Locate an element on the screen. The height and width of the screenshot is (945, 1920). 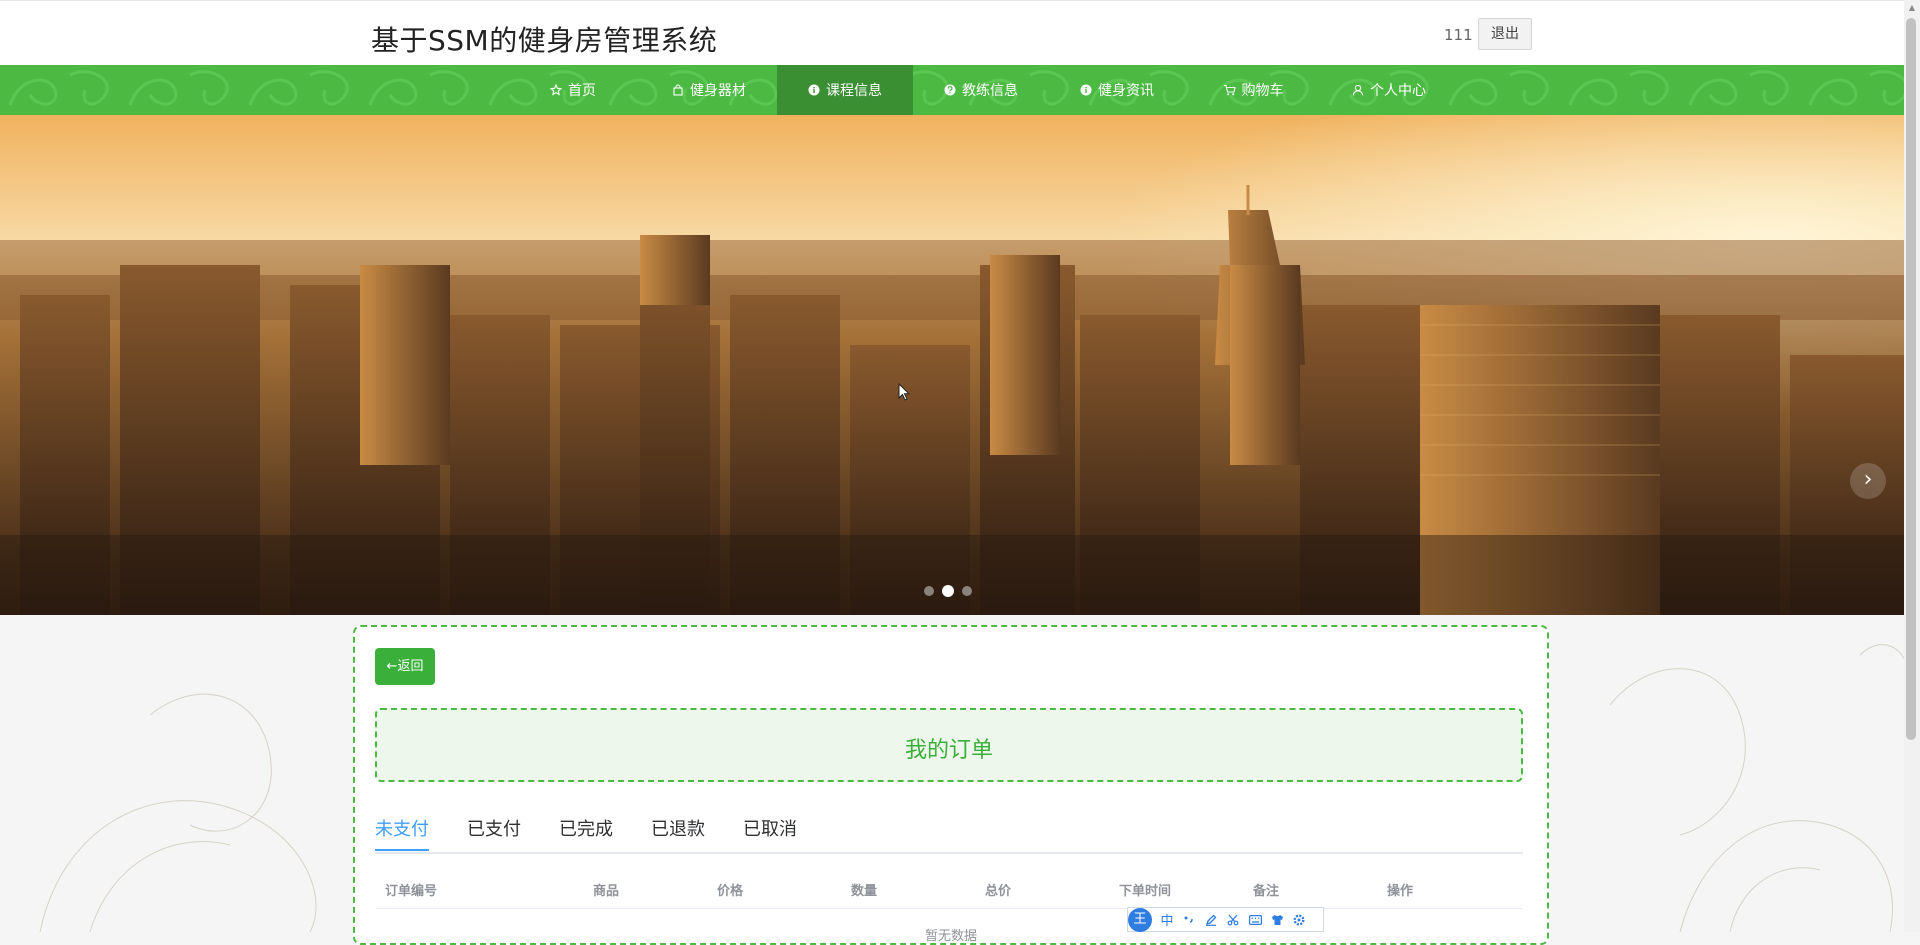
help-icon is located at coordinates (950, 90).